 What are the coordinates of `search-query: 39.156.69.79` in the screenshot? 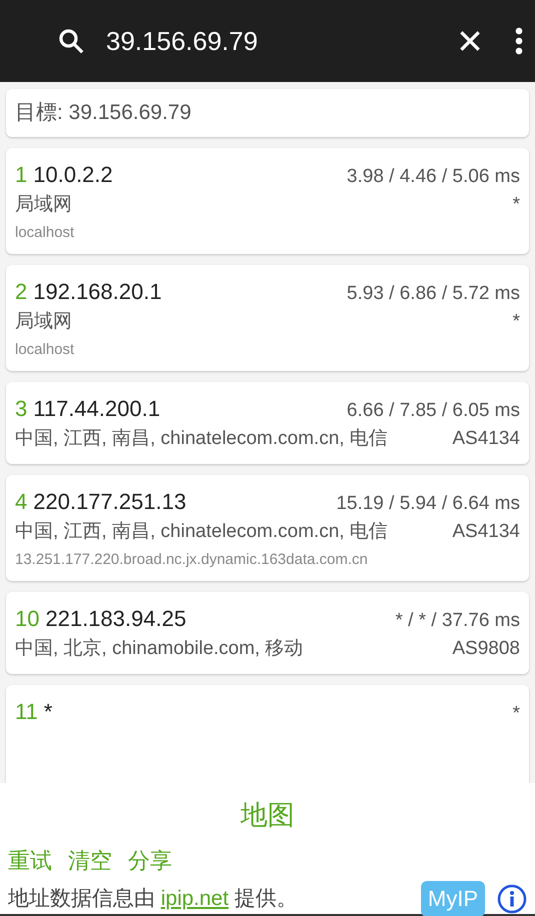 It's located at (281, 41).